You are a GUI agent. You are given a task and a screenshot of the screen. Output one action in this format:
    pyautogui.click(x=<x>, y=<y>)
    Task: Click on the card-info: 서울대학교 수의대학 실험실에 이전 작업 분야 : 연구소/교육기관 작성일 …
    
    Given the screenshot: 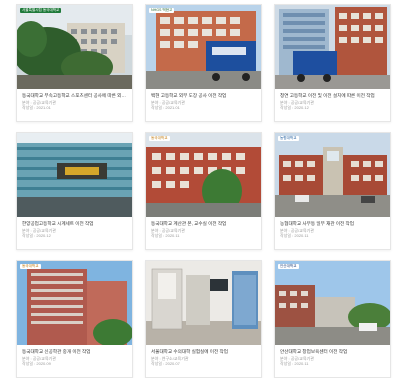 What is the action you would take?
    pyautogui.click(x=203, y=356)
    